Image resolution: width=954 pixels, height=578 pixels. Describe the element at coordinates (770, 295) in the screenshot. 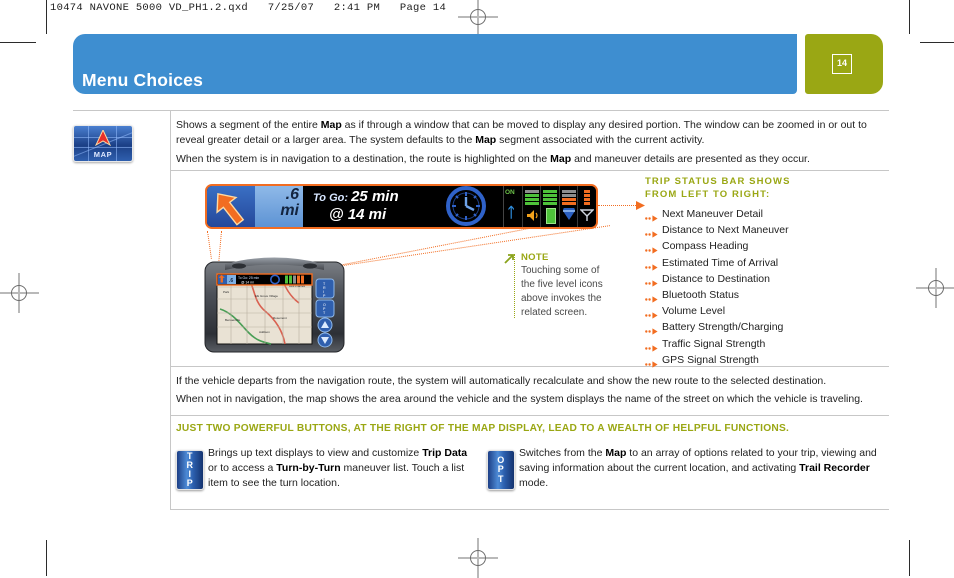

I see `list-item: Bluetooth Status` at that location.